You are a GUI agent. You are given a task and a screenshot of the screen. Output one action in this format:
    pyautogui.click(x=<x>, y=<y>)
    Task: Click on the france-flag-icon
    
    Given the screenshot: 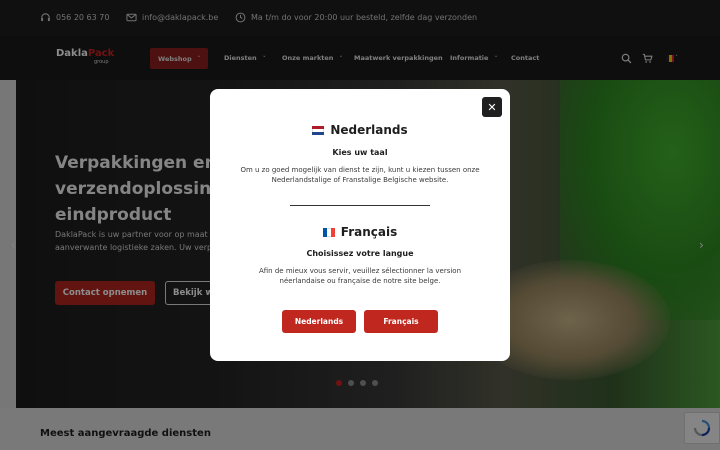 What is the action you would take?
    pyautogui.click(x=328, y=232)
    